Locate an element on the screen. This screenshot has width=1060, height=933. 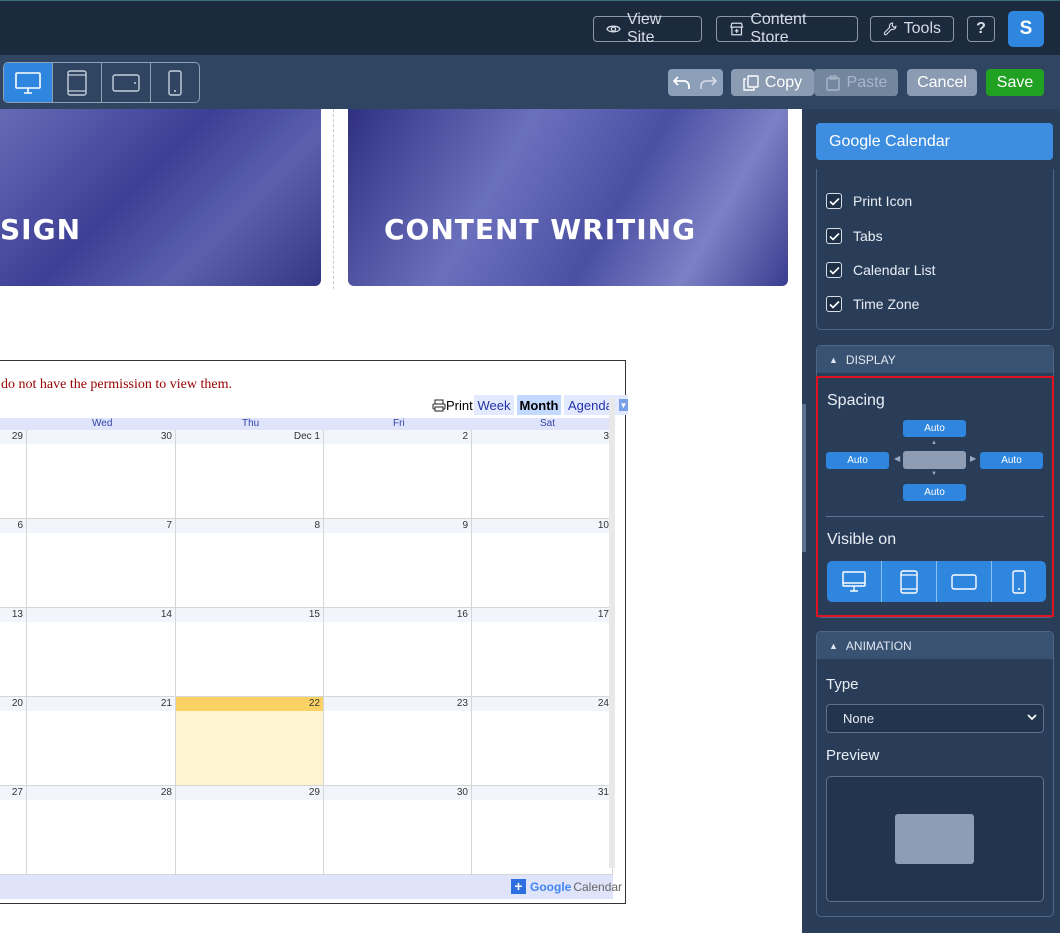
calendar-day-number: 2 is located at coordinates (397, 437).